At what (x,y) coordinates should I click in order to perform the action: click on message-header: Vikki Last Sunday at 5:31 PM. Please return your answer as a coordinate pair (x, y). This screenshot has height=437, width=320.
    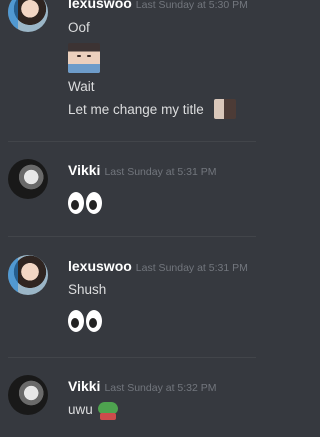
    Looking at the image, I should click on (142, 169).